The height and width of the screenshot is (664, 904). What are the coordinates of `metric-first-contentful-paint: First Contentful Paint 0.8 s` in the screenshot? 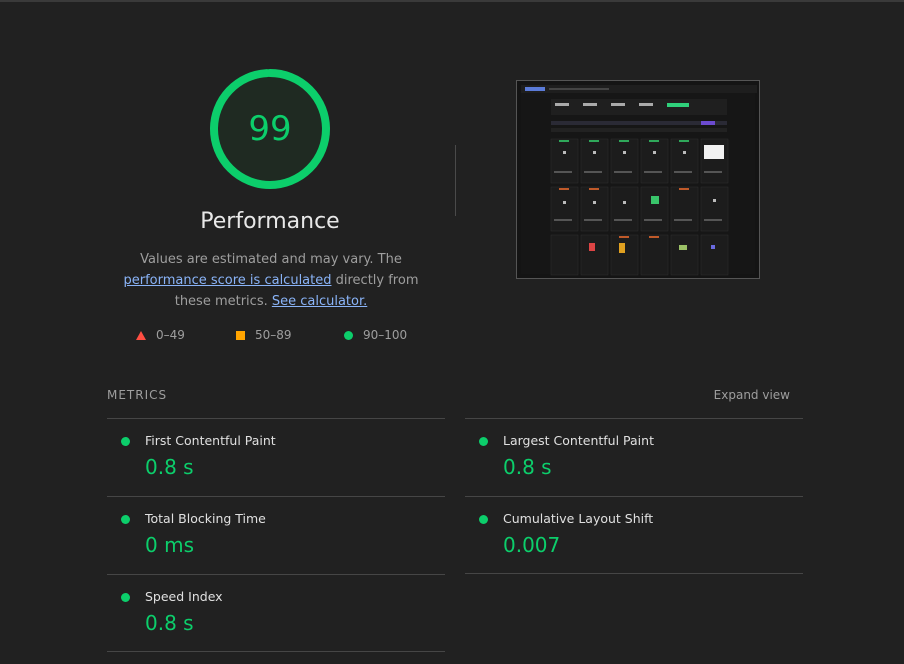 It's located at (276, 457).